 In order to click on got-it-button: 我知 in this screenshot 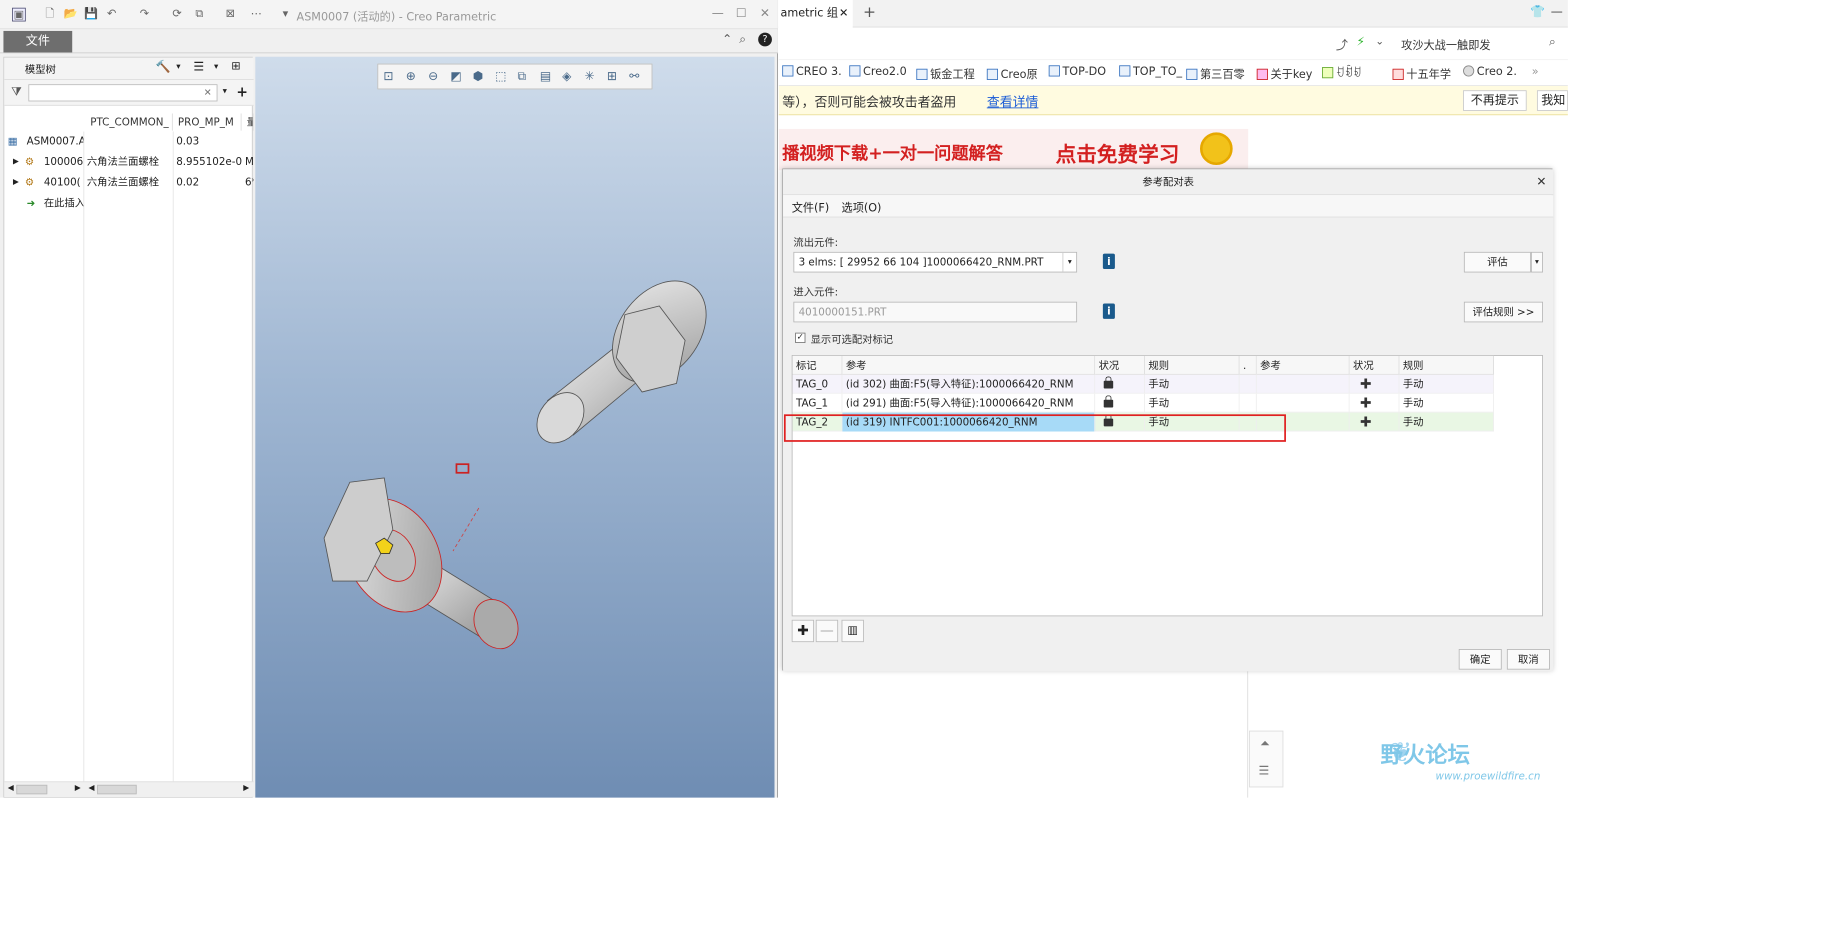, I will do `click(1552, 100)`.